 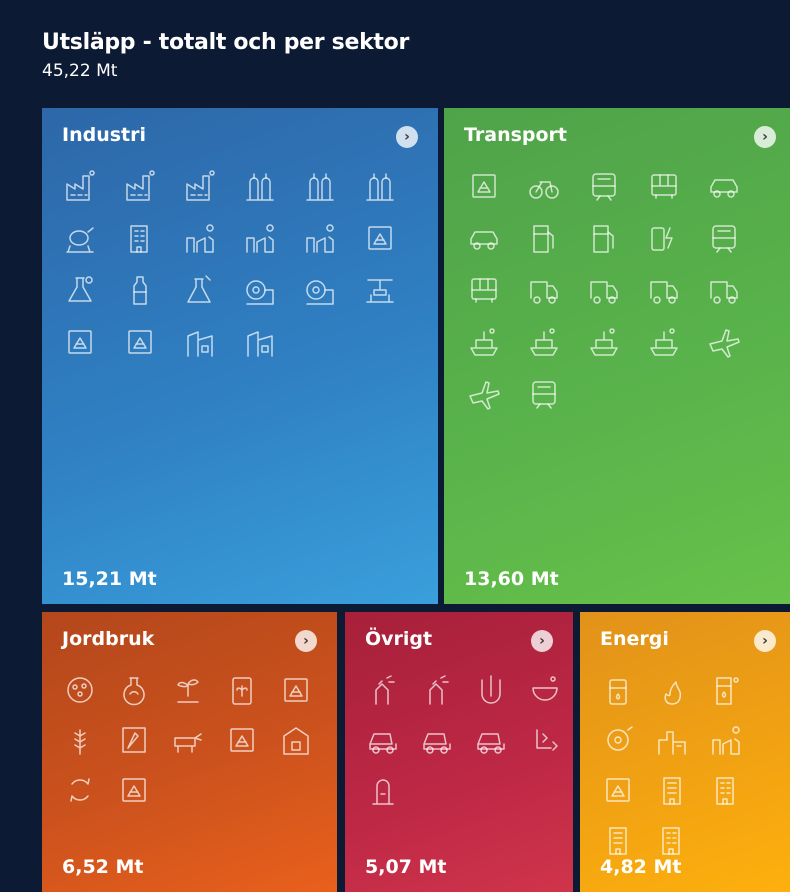 I want to click on waste-process-icon, so click(x=545, y=740).